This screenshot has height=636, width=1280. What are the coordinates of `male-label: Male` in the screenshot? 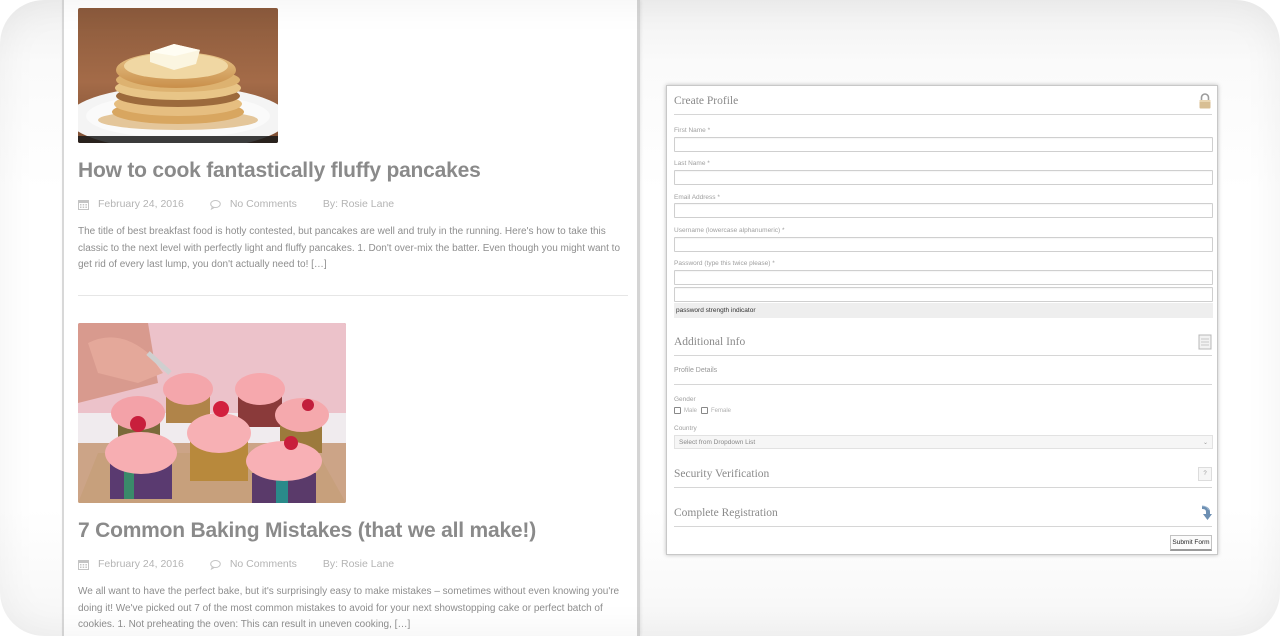 It's located at (691, 410).